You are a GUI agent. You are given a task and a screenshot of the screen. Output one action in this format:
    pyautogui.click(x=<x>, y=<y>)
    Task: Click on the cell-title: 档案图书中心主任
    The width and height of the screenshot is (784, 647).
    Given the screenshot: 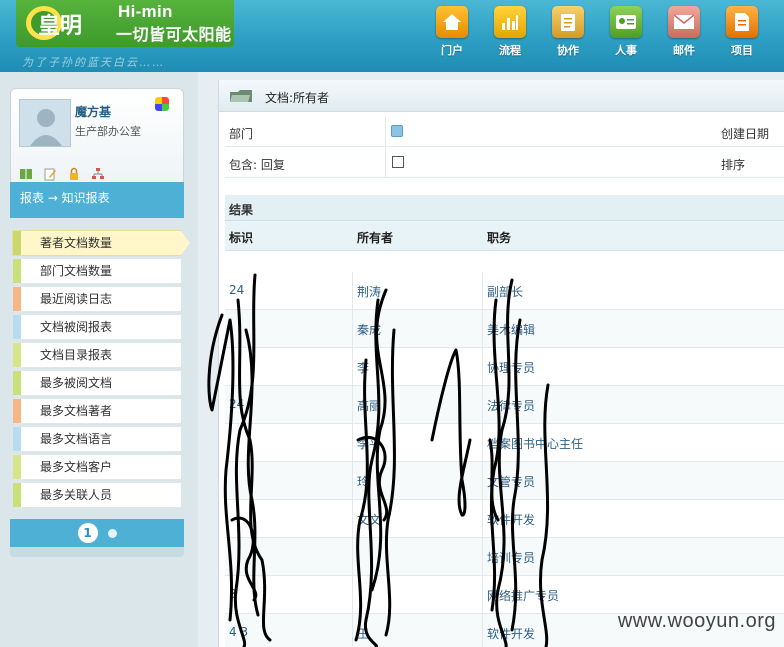 What is the action you would take?
    pyautogui.click(x=535, y=444)
    